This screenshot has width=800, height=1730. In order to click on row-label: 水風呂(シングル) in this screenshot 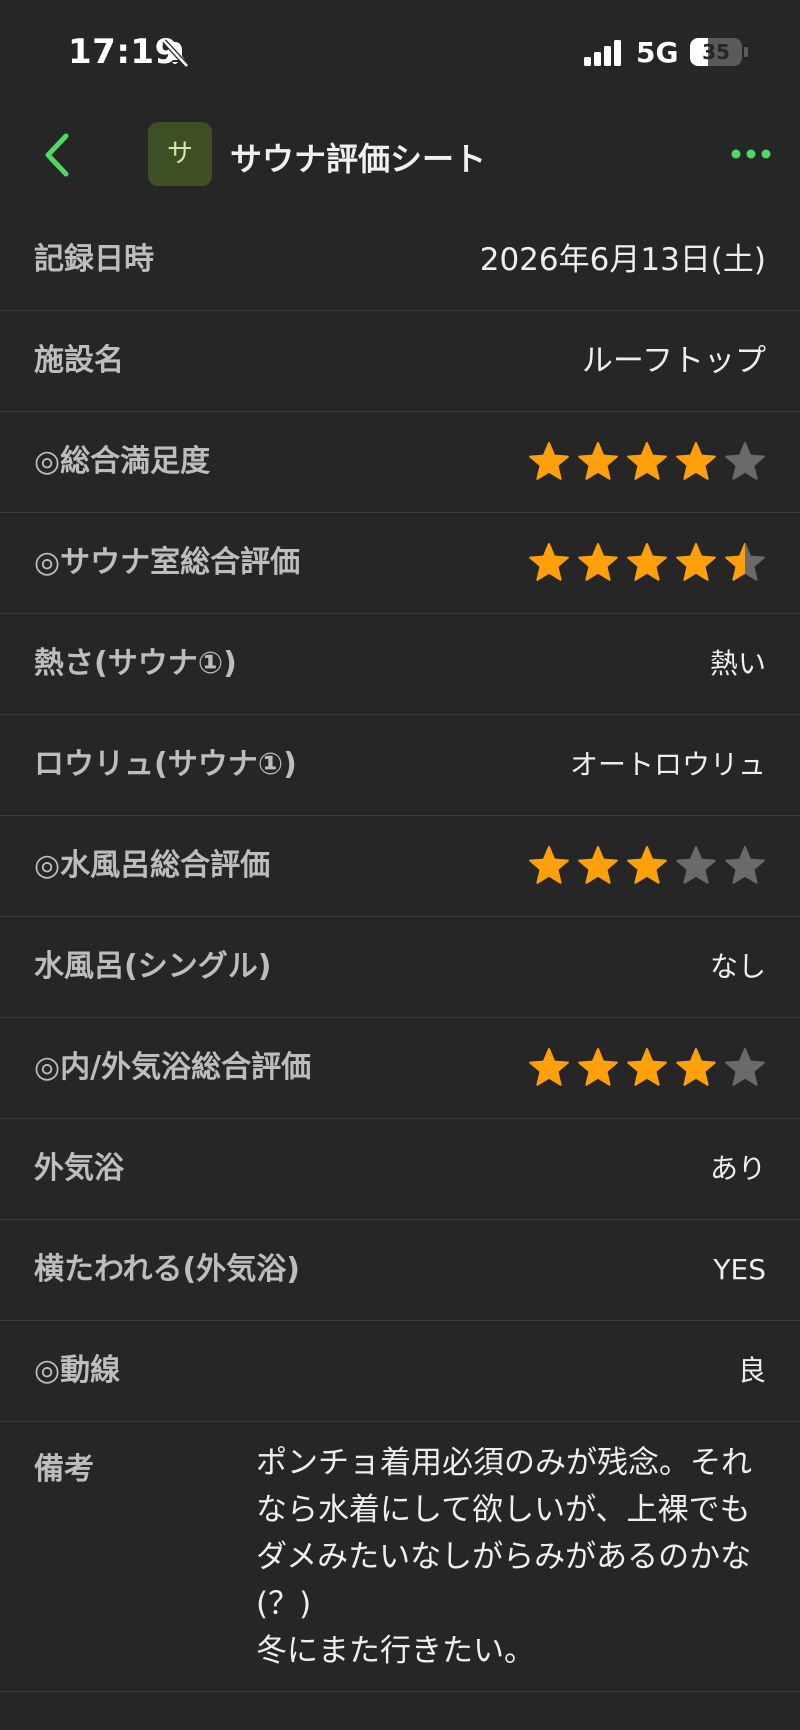, I will do `click(153, 966)`.